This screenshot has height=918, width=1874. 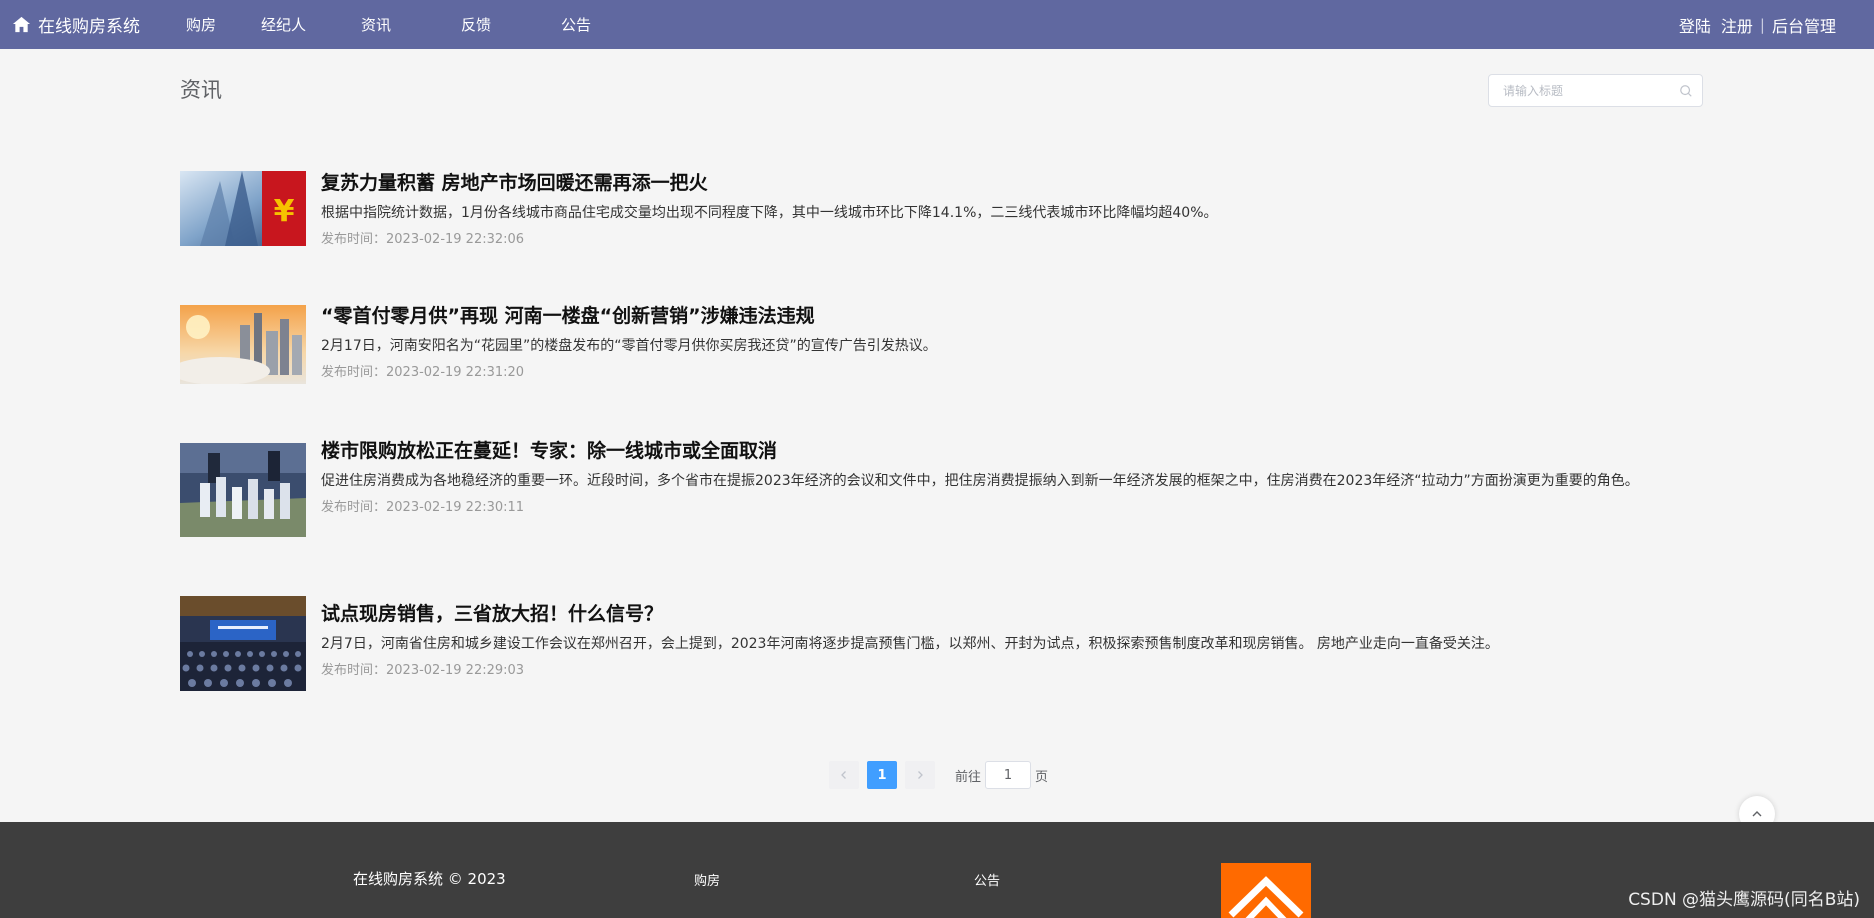 What do you see at coordinates (938, 775) in the screenshot?
I see `pagination: 1 前往 页` at bounding box center [938, 775].